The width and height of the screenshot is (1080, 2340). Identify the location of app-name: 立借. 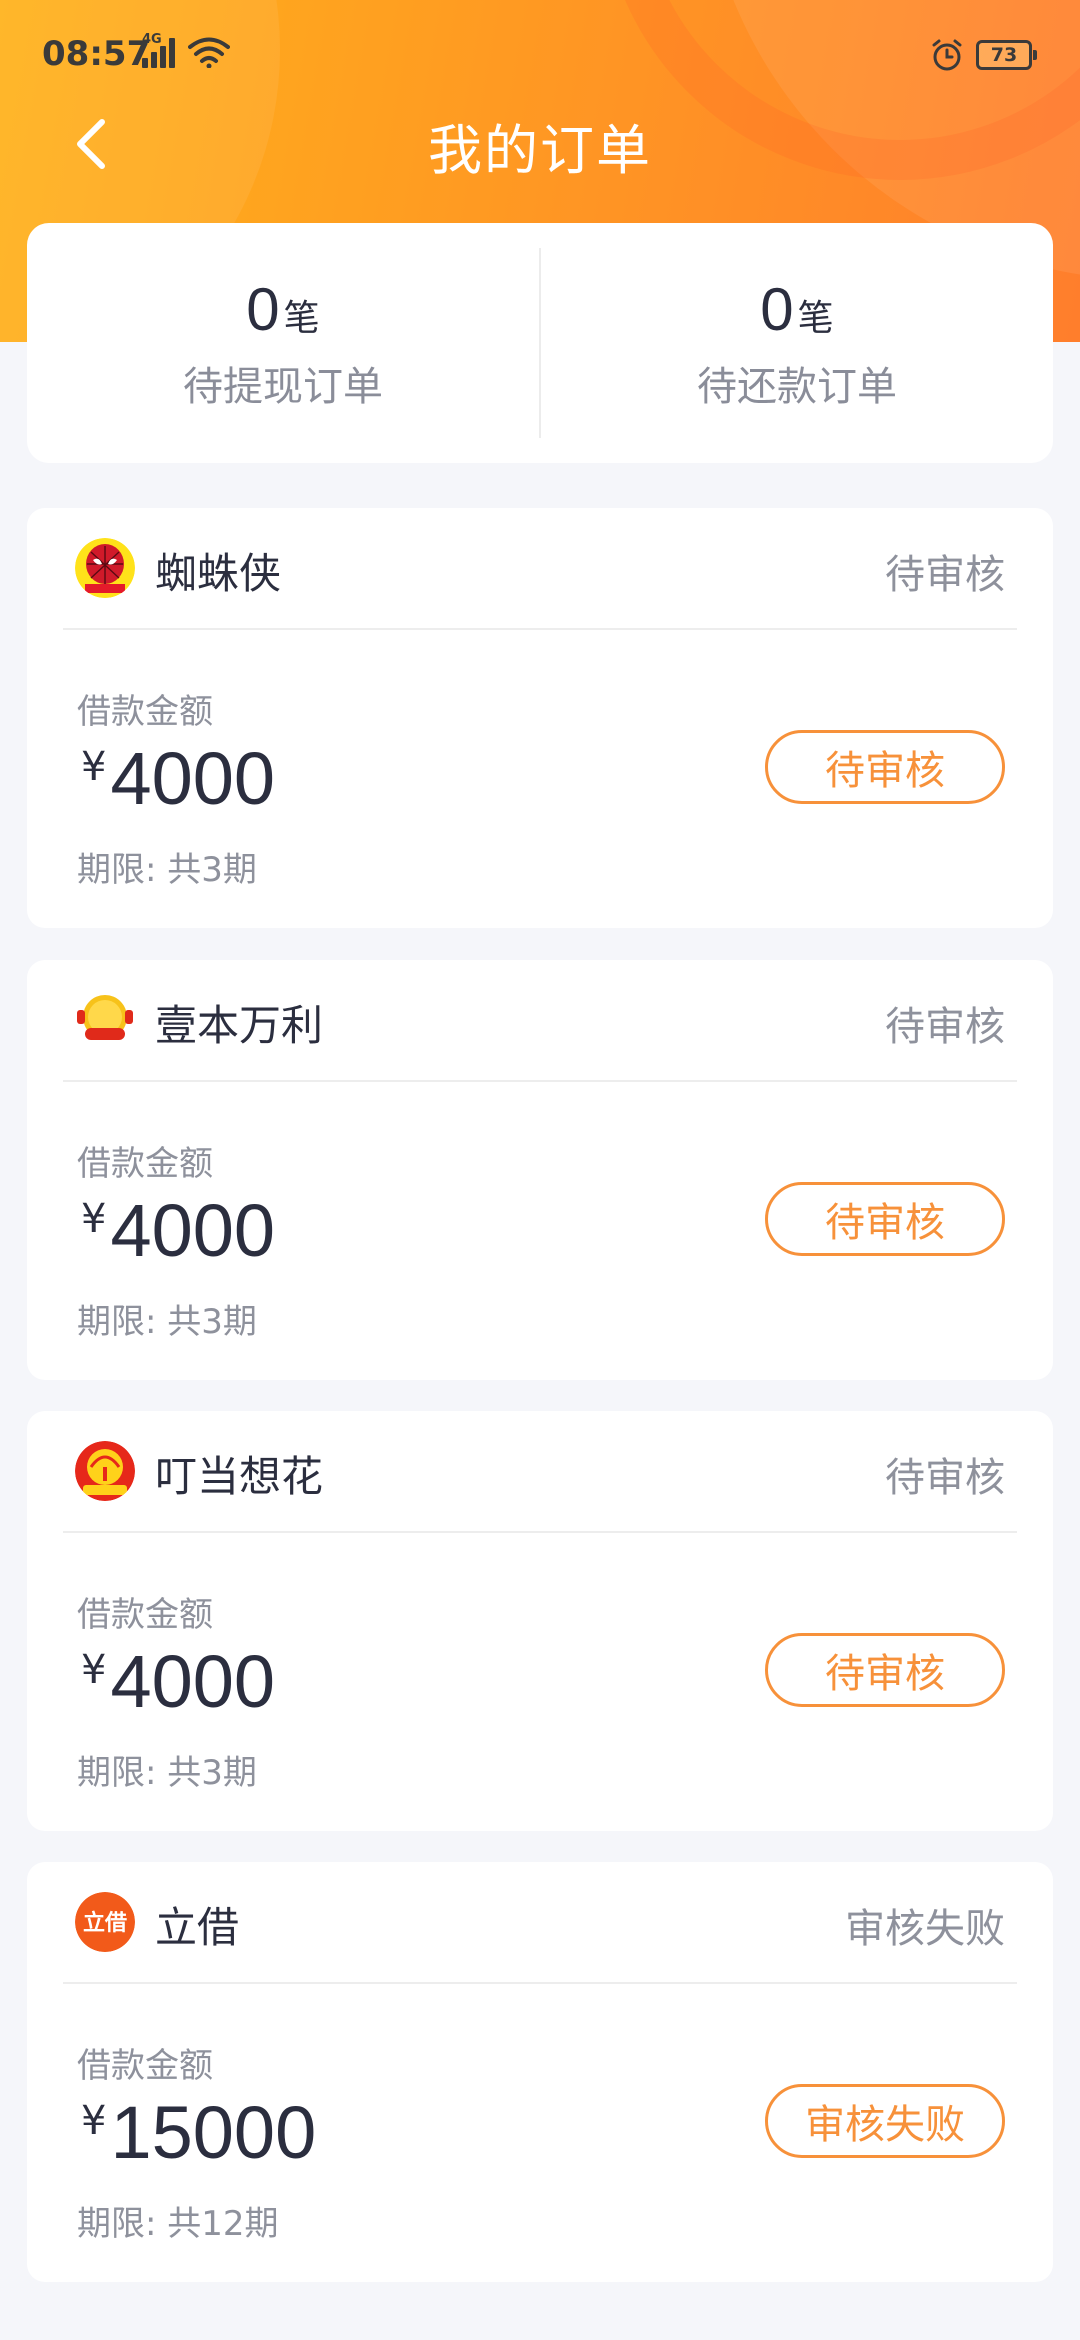
(197, 1927).